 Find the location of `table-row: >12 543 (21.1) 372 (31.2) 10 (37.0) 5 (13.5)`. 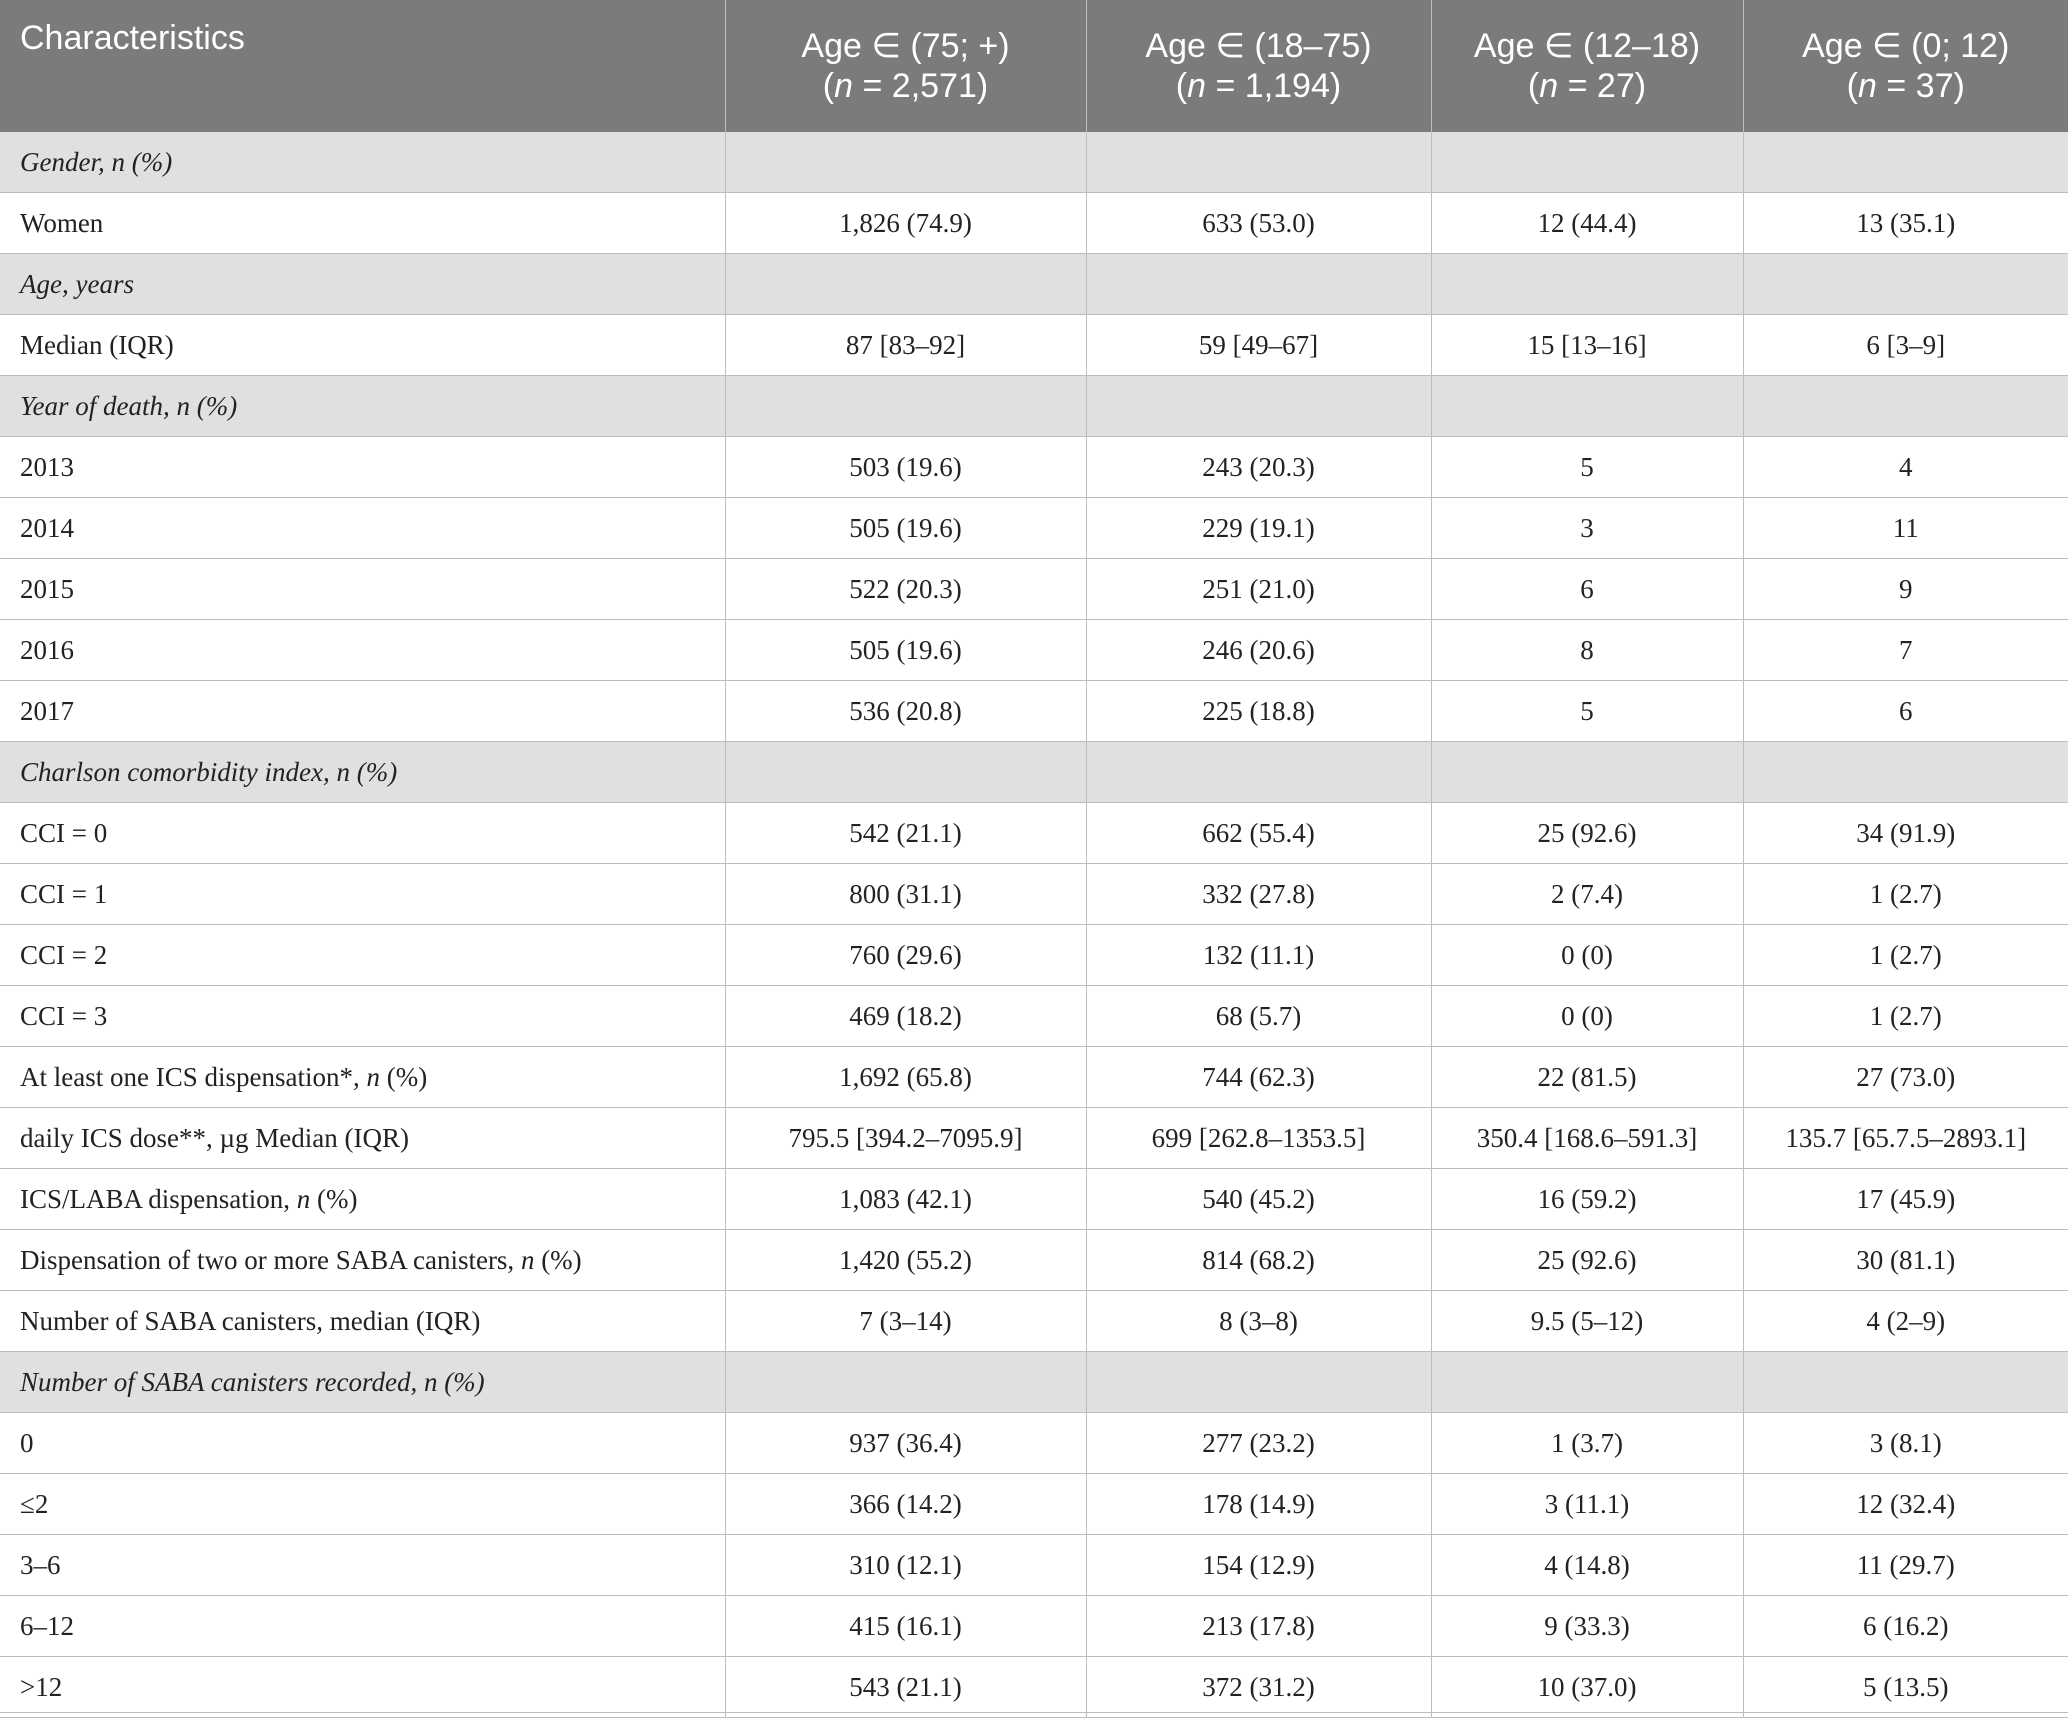

table-row: >12 543 (21.1) 372 (31.2) 10 (37.0) 5 (13.5) is located at coordinates (1034, 1687).